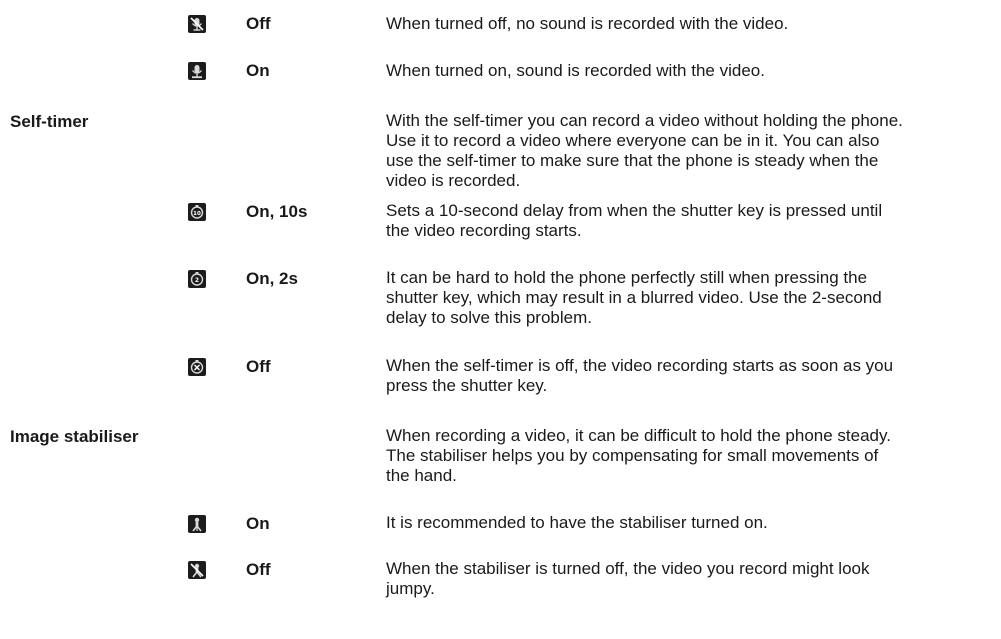  I want to click on stabiliser-on-icon, so click(197, 524).